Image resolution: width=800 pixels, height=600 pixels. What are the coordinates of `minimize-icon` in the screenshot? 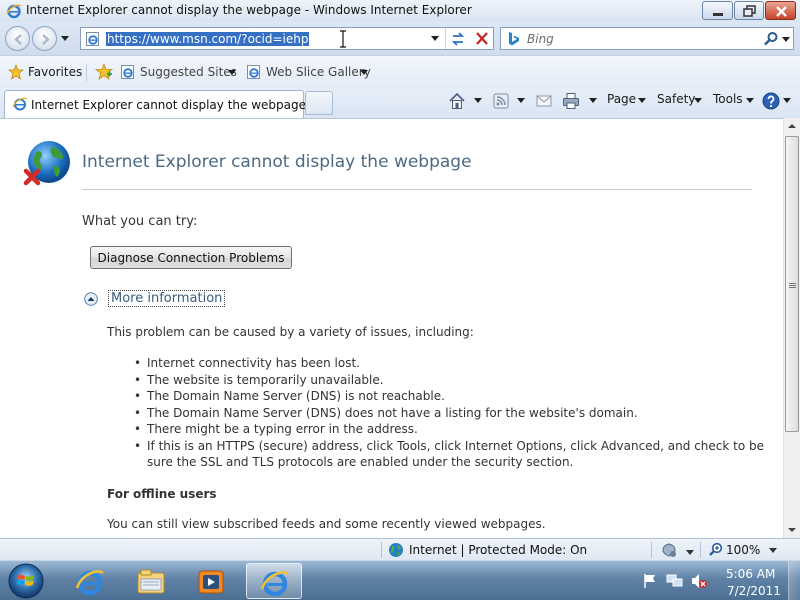 It's located at (718, 14).